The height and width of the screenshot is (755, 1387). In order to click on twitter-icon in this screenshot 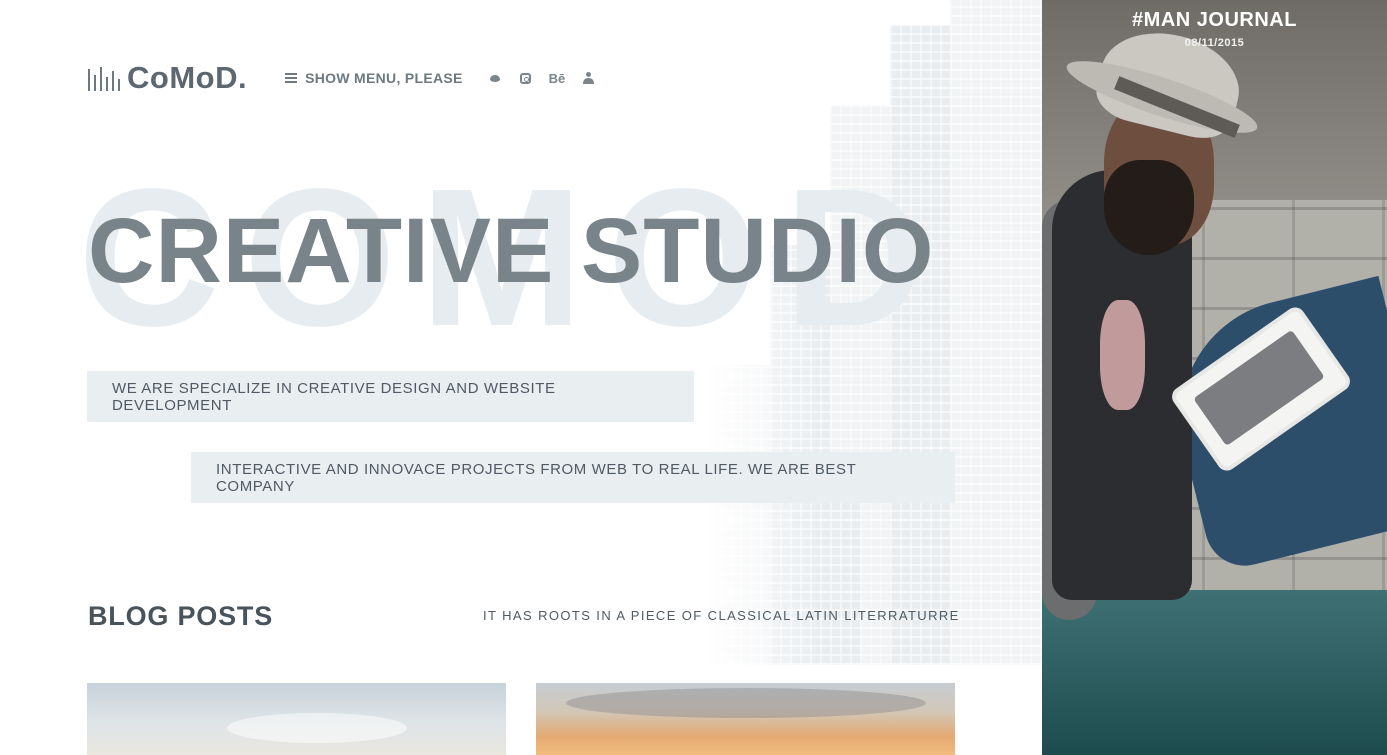, I will do `click(495, 78)`.